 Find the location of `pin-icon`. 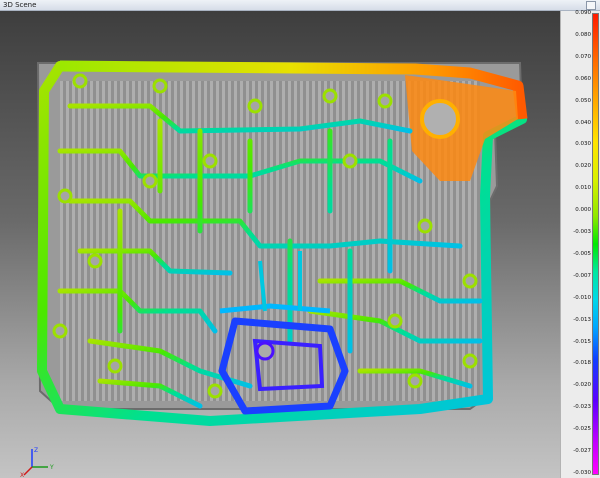

pin-icon is located at coordinates (591, 5).